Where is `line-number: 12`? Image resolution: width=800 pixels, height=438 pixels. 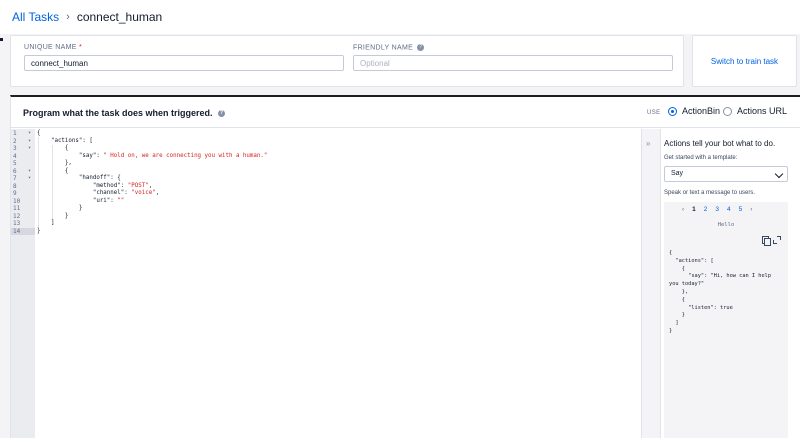
line-number: 12 is located at coordinates (17, 216).